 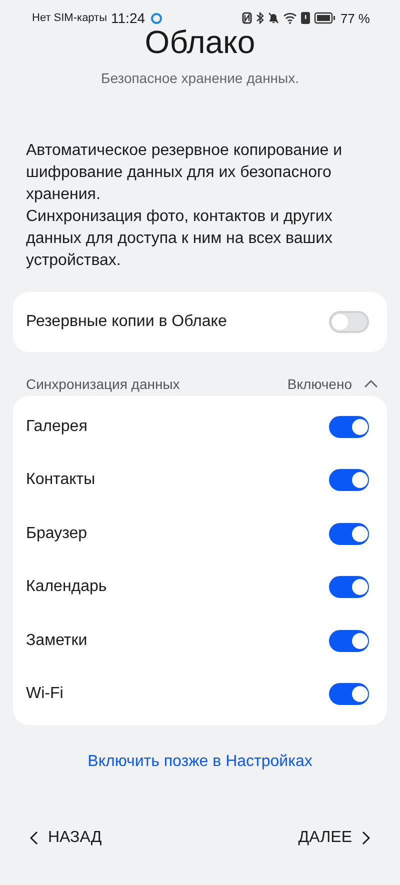 What do you see at coordinates (57, 533) in the screenshot?
I see `setting-label: Браузер` at bounding box center [57, 533].